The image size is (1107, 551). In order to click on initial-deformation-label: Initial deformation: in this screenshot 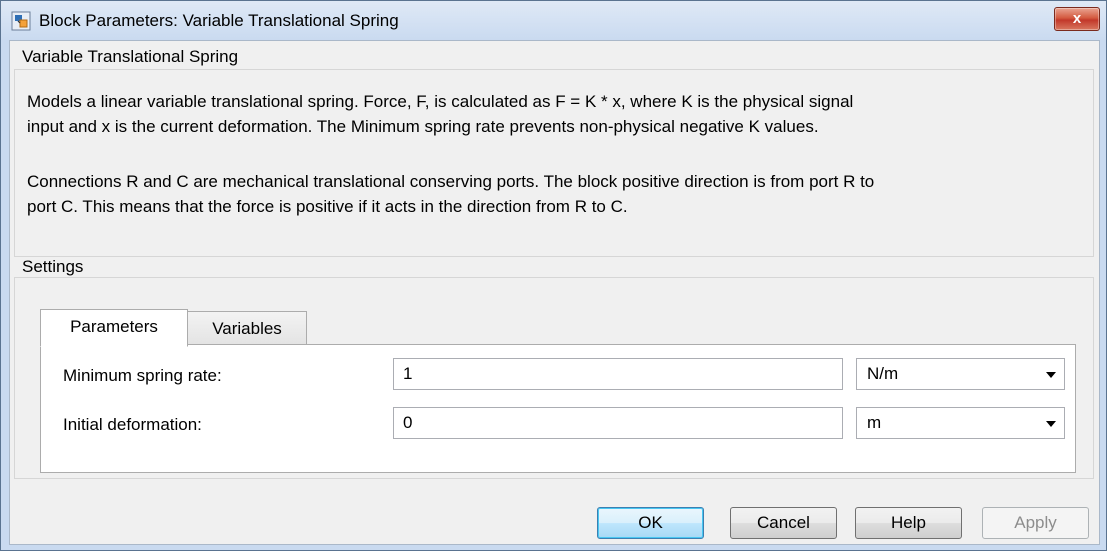, I will do `click(132, 424)`.